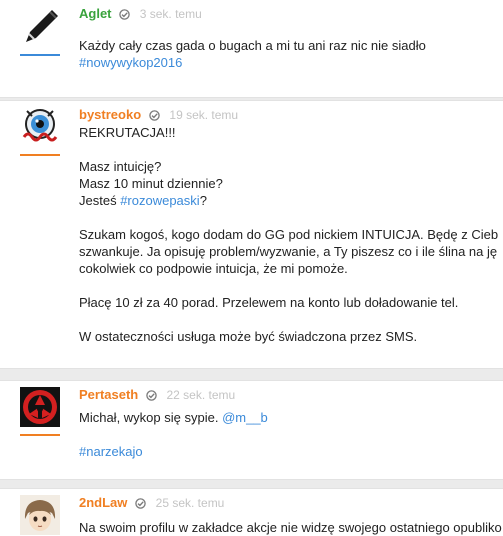 This screenshot has height=536, width=503. Describe the element at coordinates (111, 451) in the screenshot. I see `hashtag-link: #narzekajo` at that location.